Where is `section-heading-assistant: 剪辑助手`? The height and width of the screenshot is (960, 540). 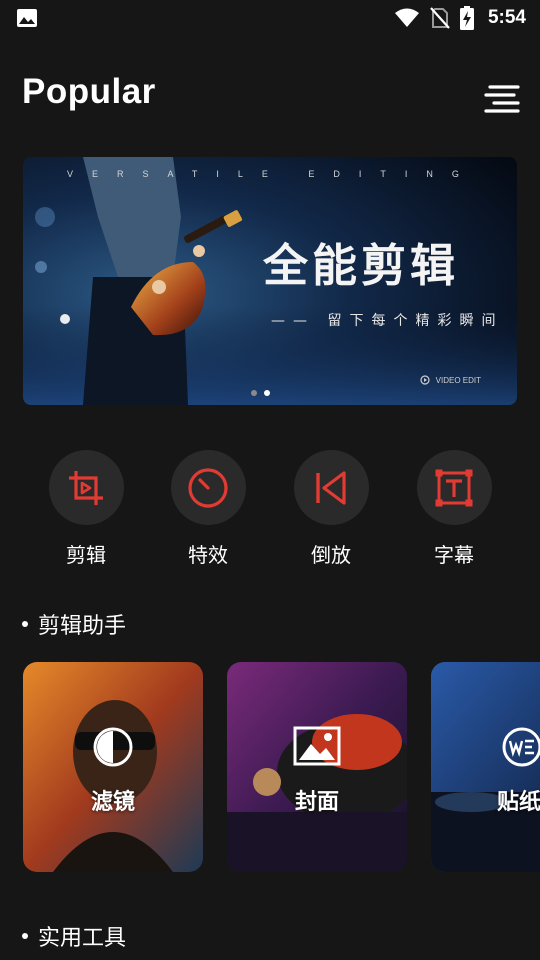 section-heading-assistant: 剪辑助手 is located at coordinates (74, 624).